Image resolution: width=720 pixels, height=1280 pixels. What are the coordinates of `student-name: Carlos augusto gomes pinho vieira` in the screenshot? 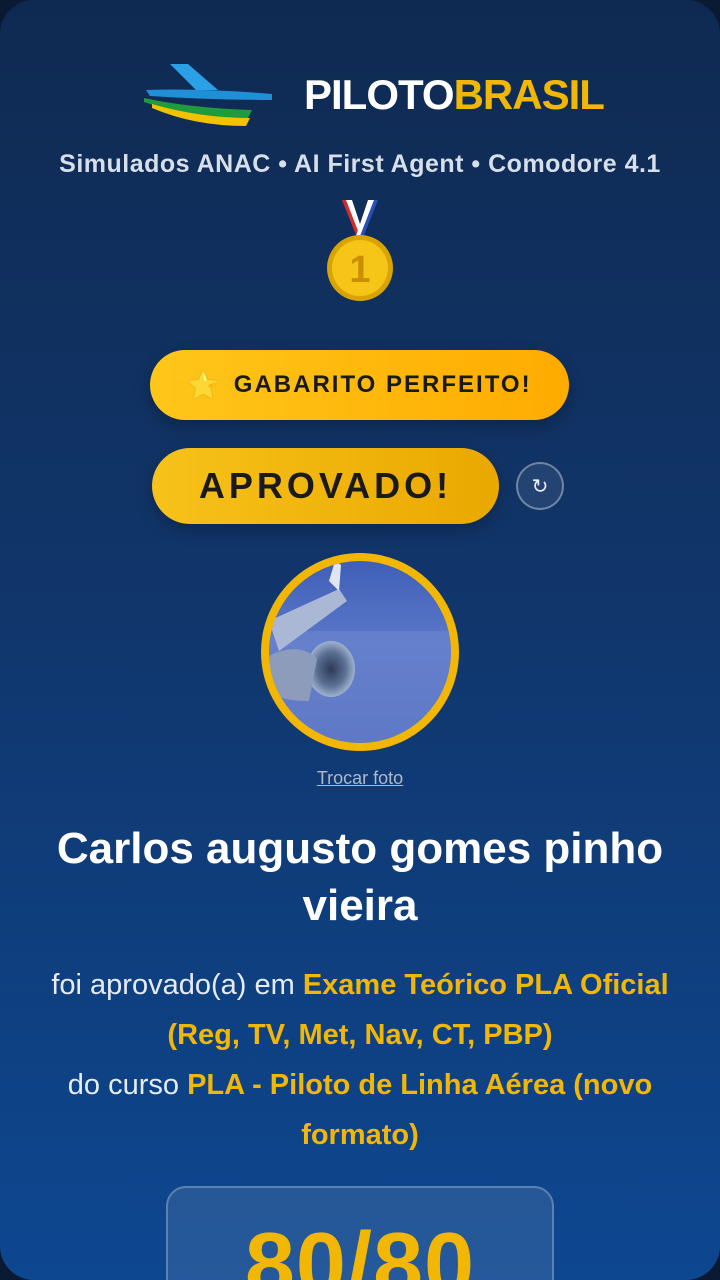 It's located at (360, 877).